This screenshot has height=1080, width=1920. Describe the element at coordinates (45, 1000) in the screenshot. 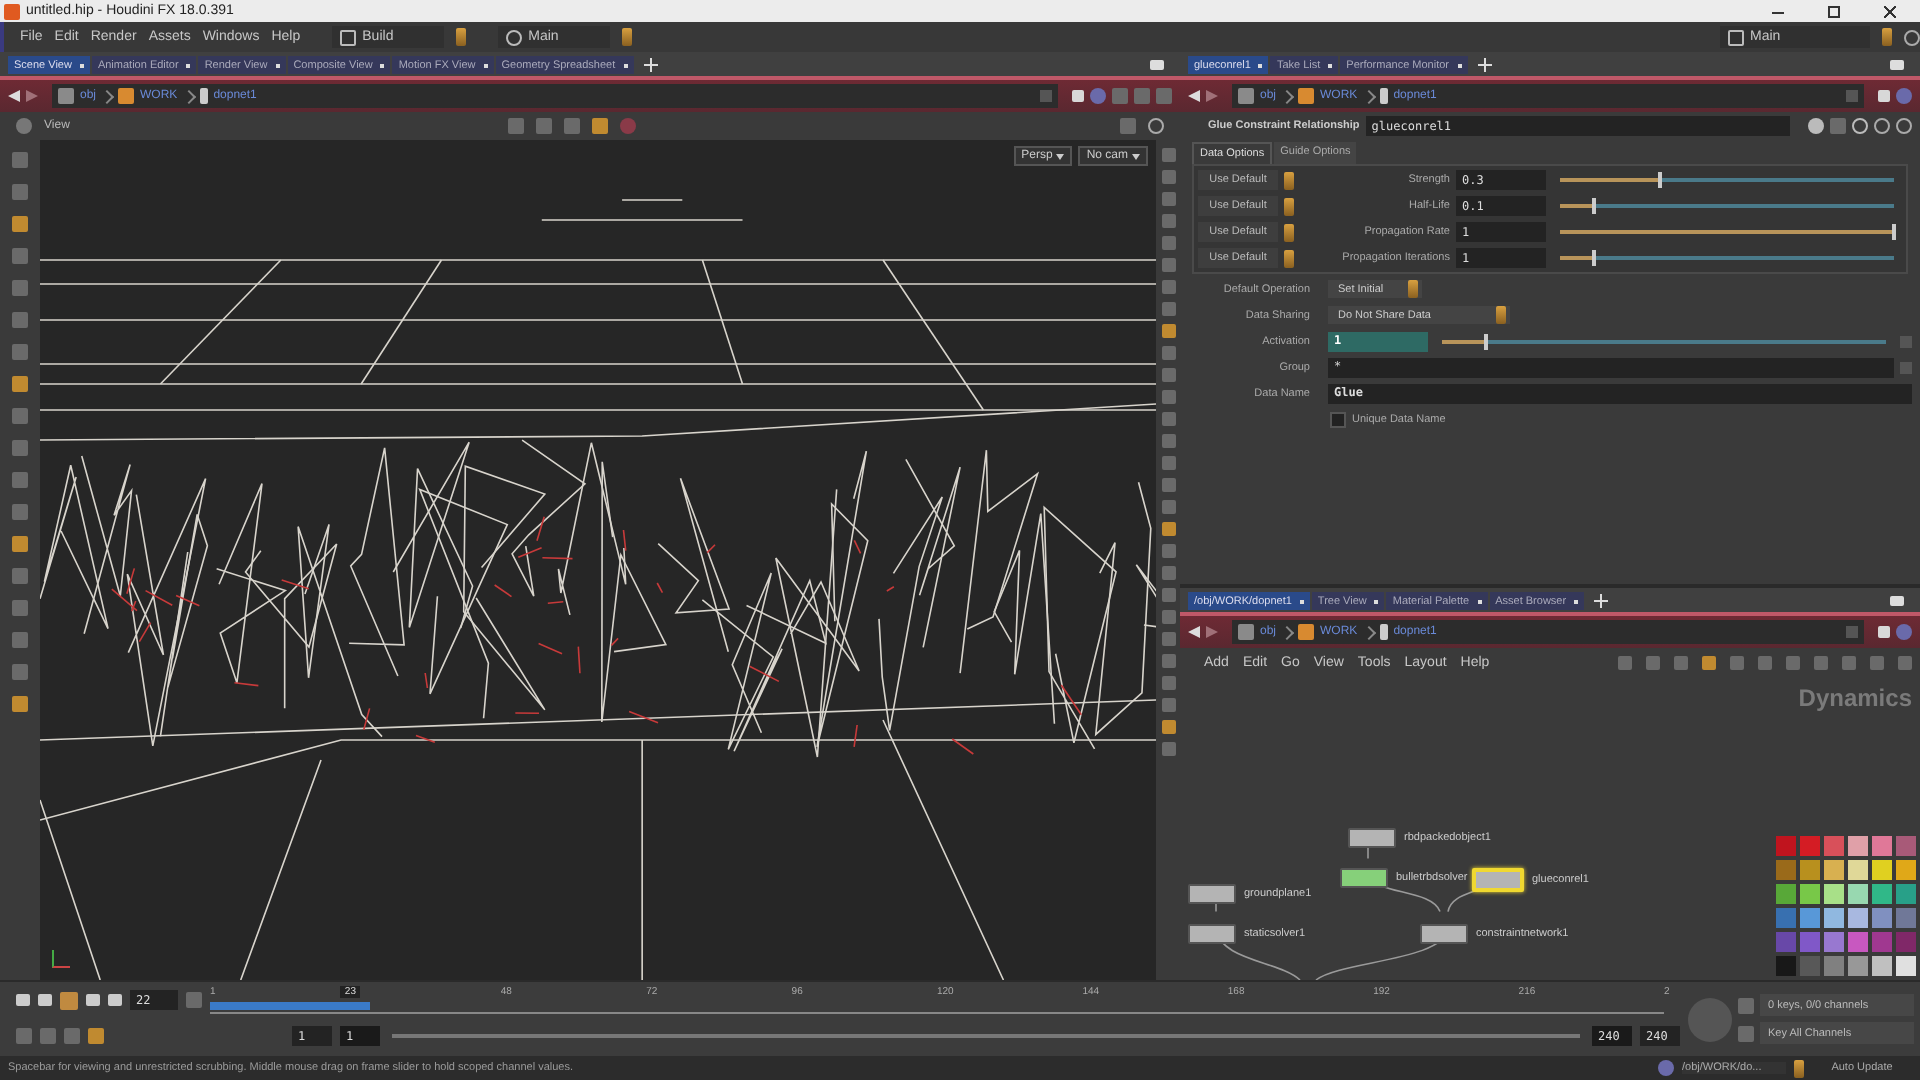

I see `step-back-icon` at that location.